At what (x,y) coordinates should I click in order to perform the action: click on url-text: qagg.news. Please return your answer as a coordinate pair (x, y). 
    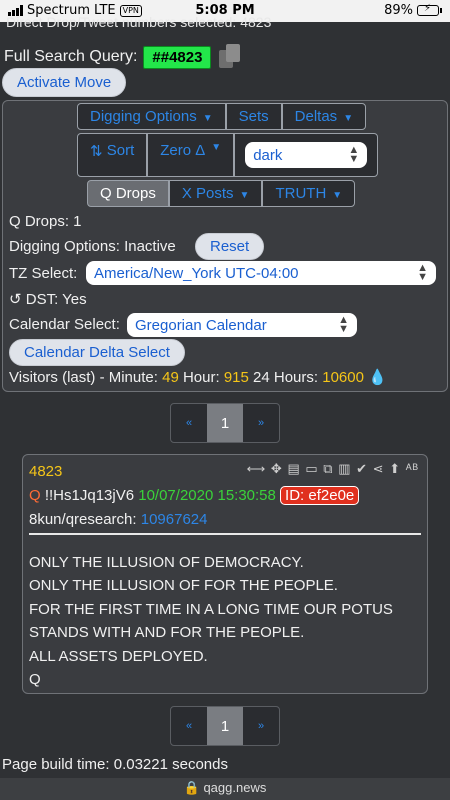
    Looking at the image, I should click on (235, 787).